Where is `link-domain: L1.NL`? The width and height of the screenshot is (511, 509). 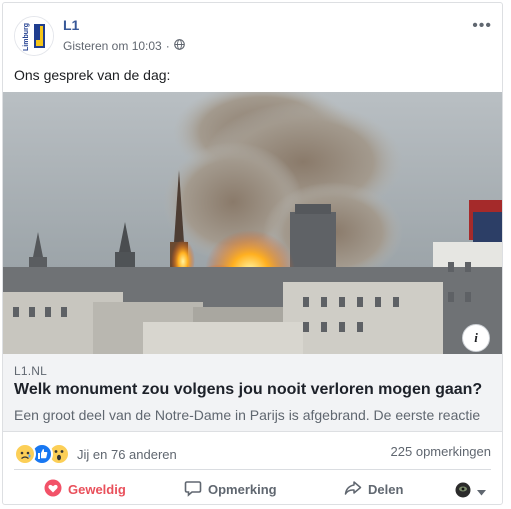
link-domain: L1.NL is located at coordinates (31, 371).